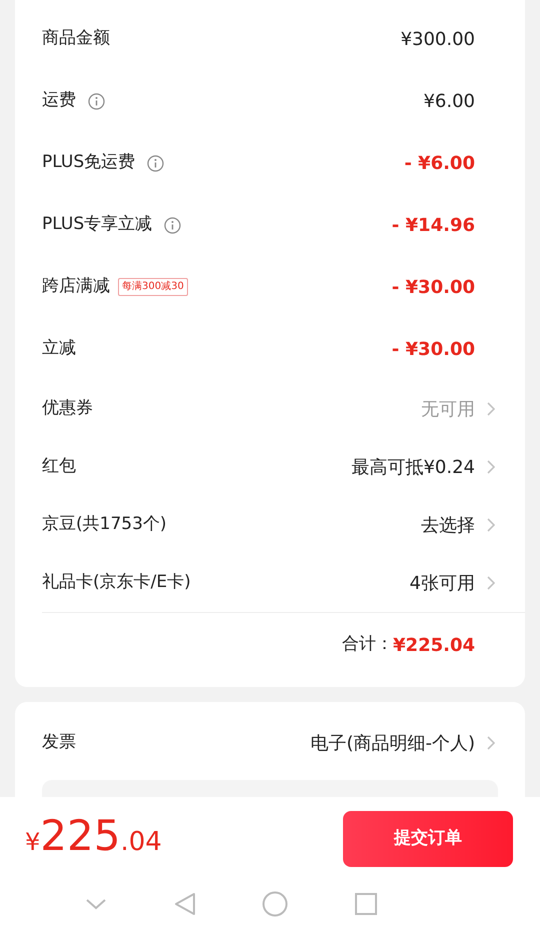 The width and height of the screenshot is (540, 941). What do you see at coordinates (96, 904) in the screenshot?
I see `chevron-down-icon` at bounding box center [96, 904].